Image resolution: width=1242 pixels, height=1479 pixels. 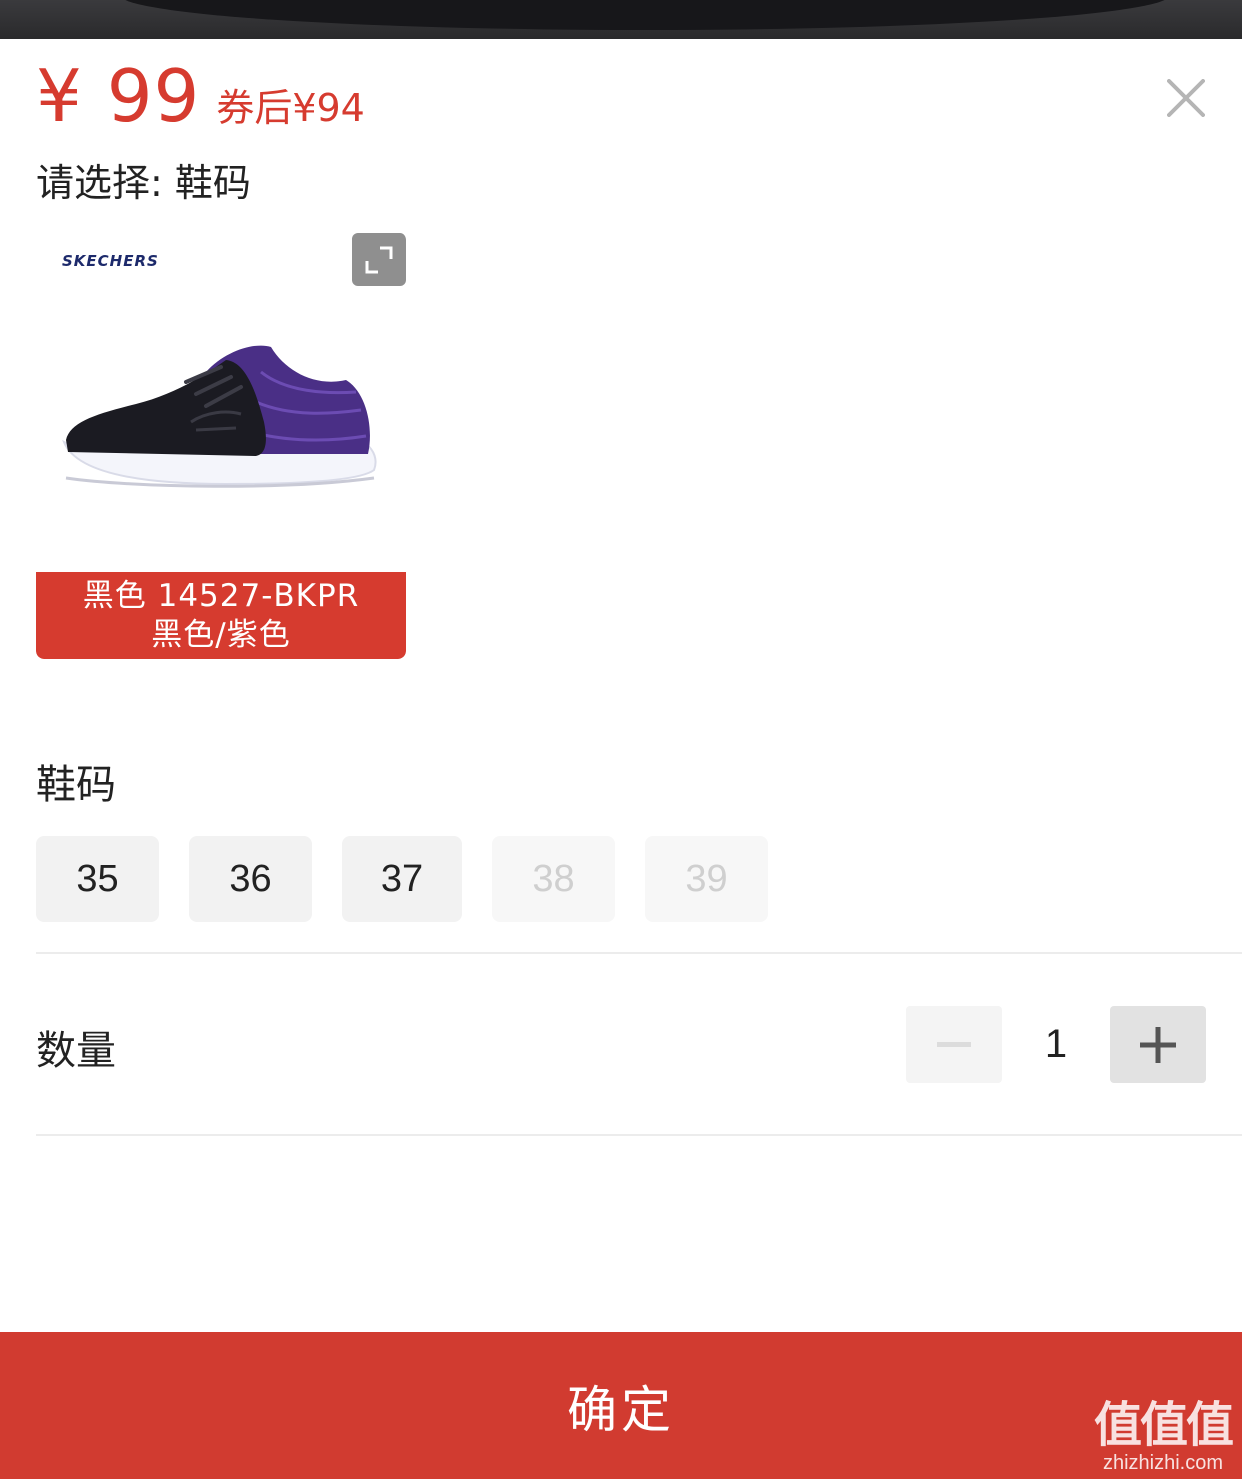 I want to click on size-option-37: 37, so click(x=402, y=879).